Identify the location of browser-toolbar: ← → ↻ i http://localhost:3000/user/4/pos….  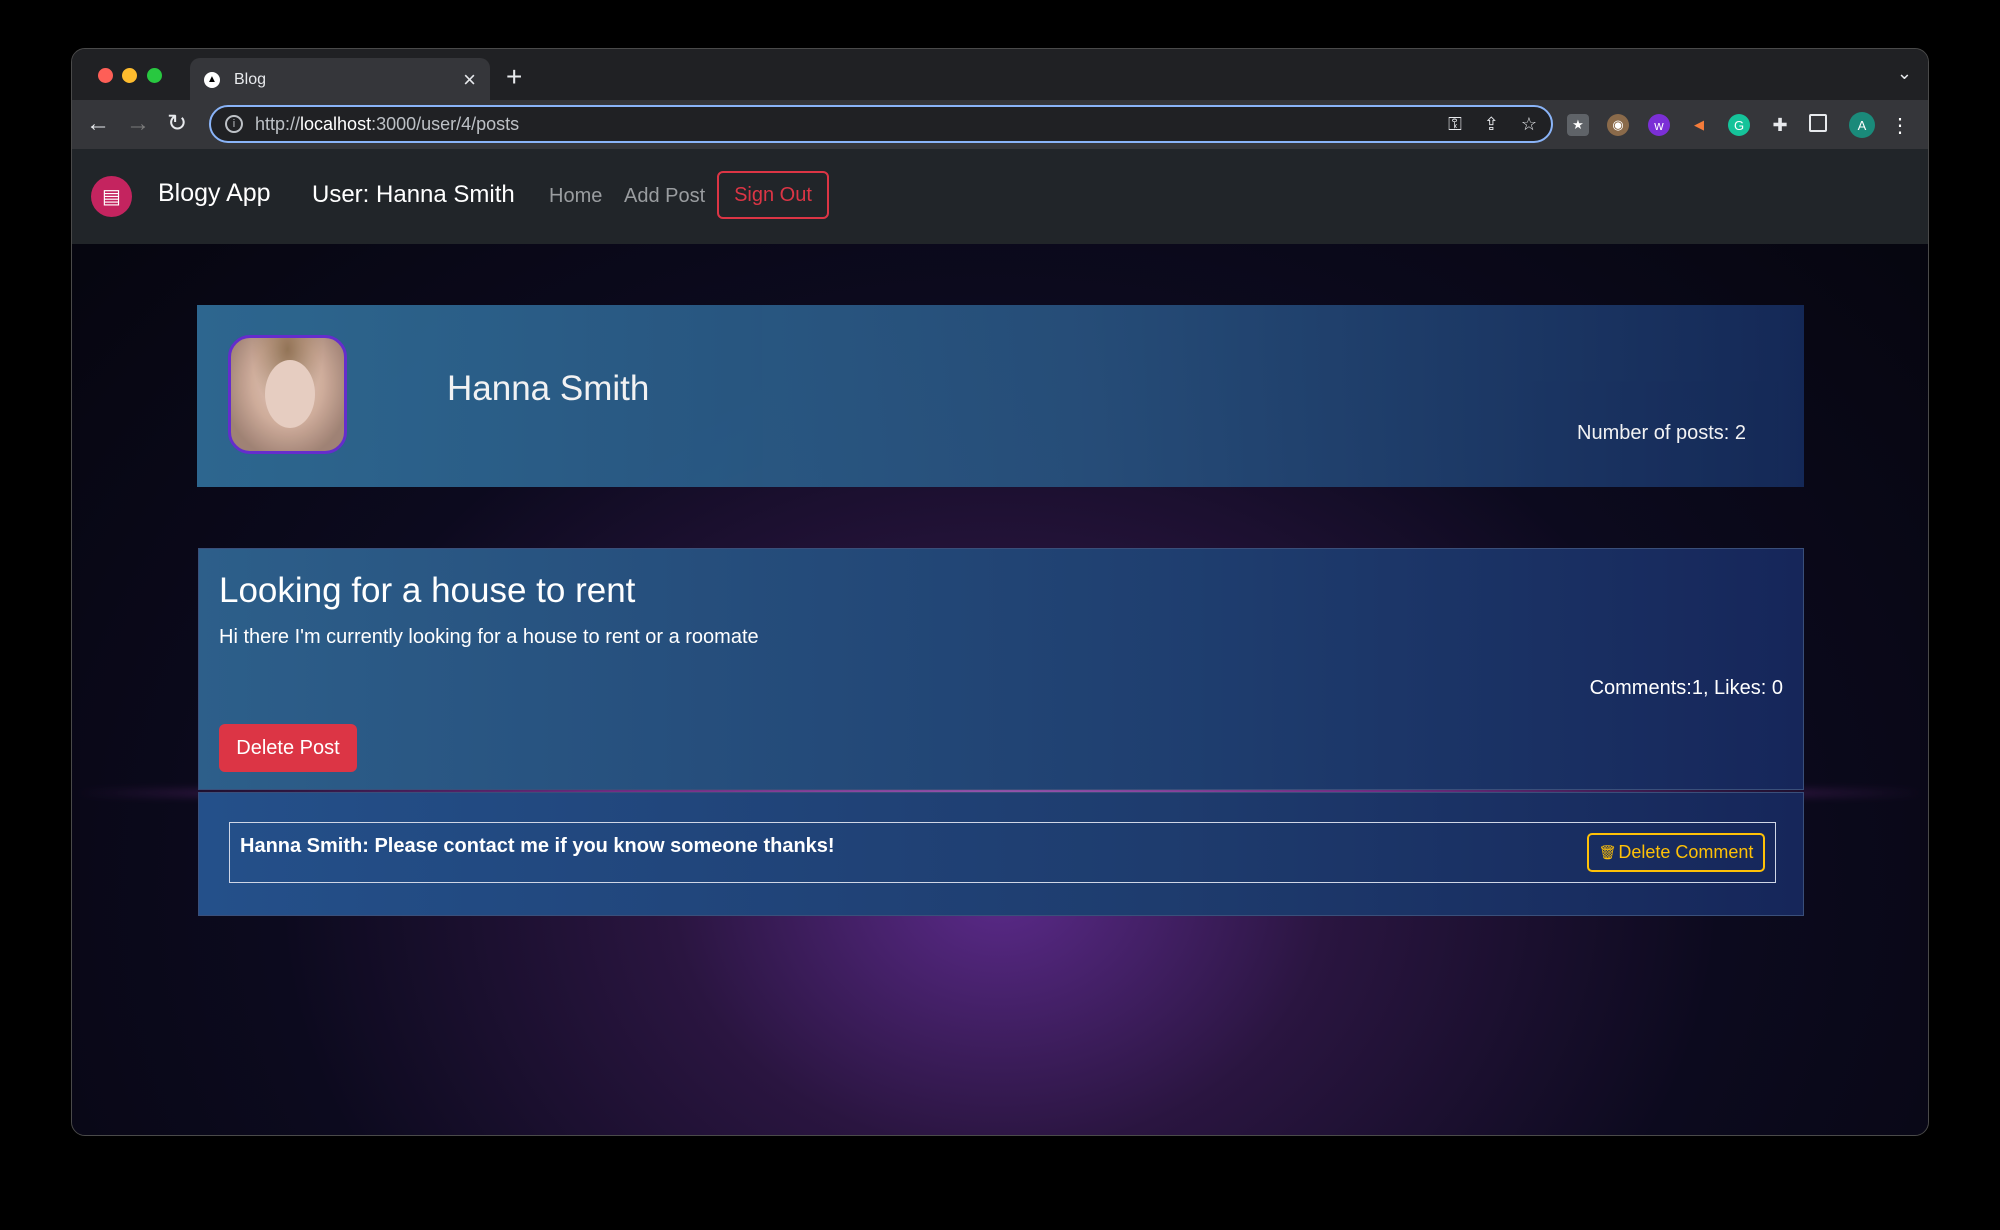
(1000, 124).